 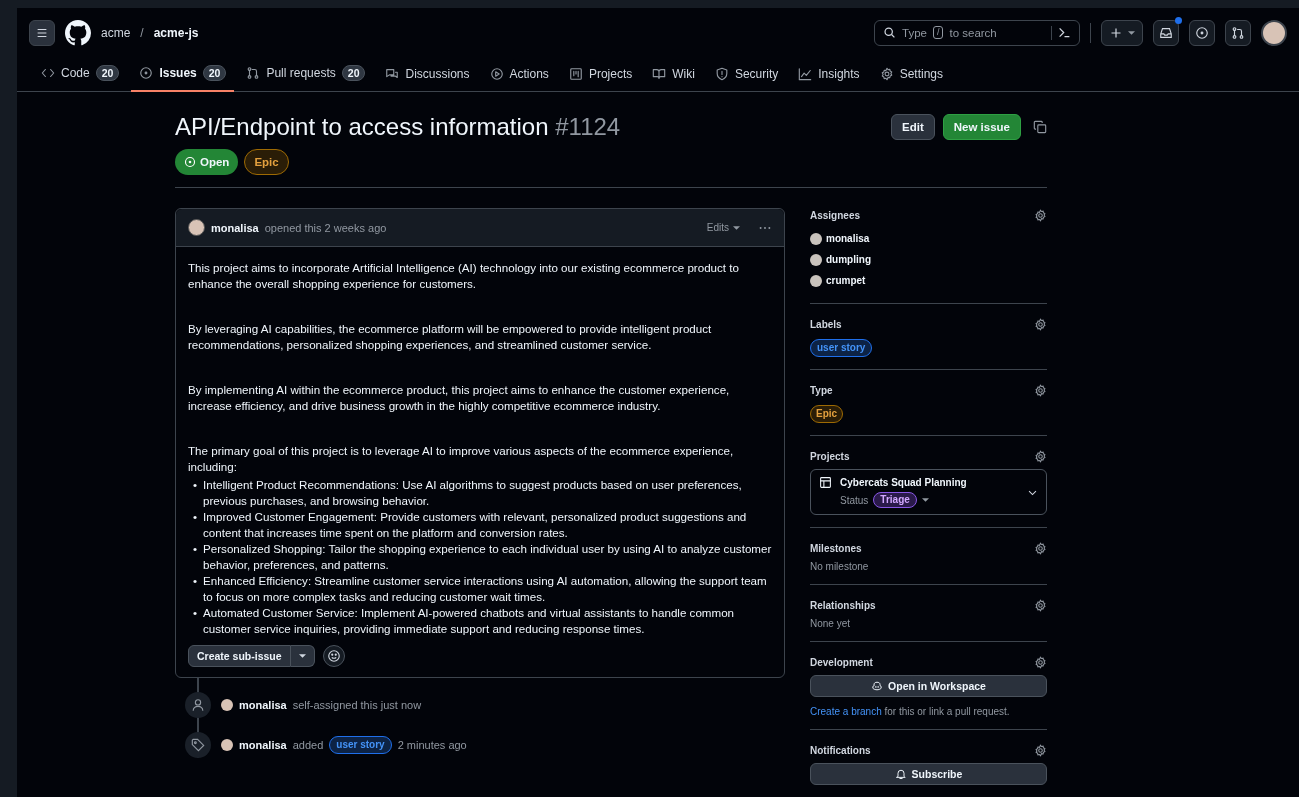 I want to click on section-title: Type, so click(x=821, y=390).